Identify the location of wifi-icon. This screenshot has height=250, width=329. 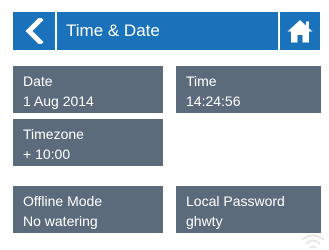
(313, 241).